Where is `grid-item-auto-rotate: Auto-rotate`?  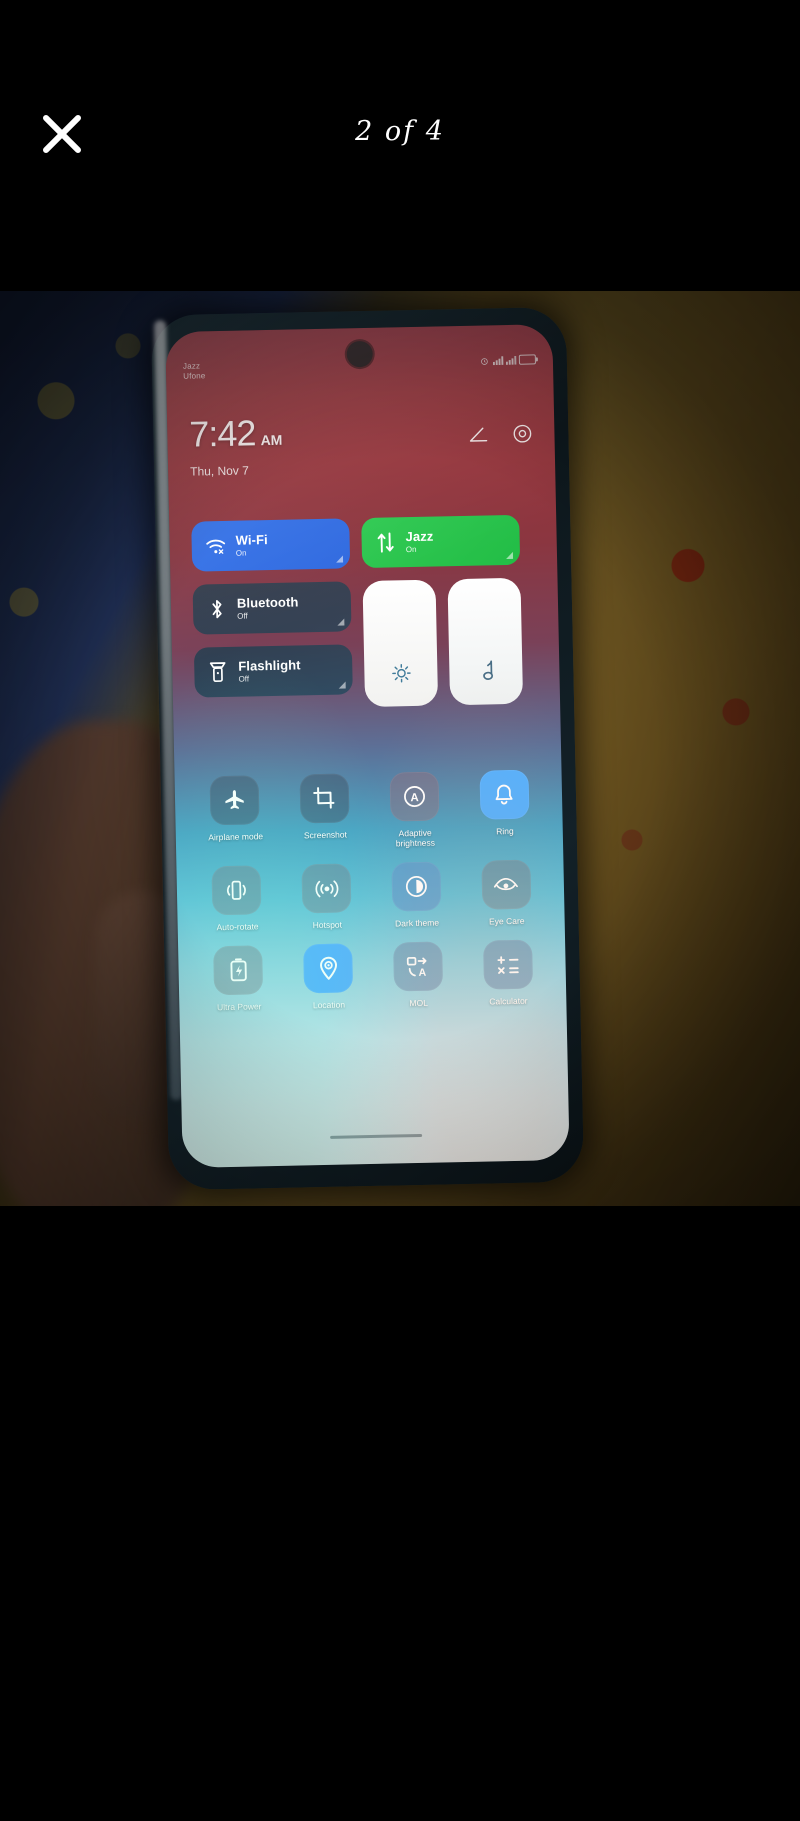
grid-item-auto-rotate: Auto-rotate is located at coordinates (236, 899).